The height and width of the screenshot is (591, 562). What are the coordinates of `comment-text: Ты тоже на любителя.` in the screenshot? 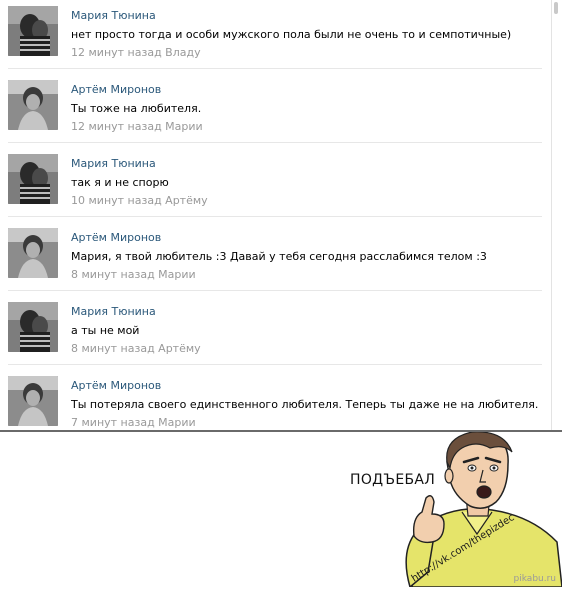 It's located at (136, 108).